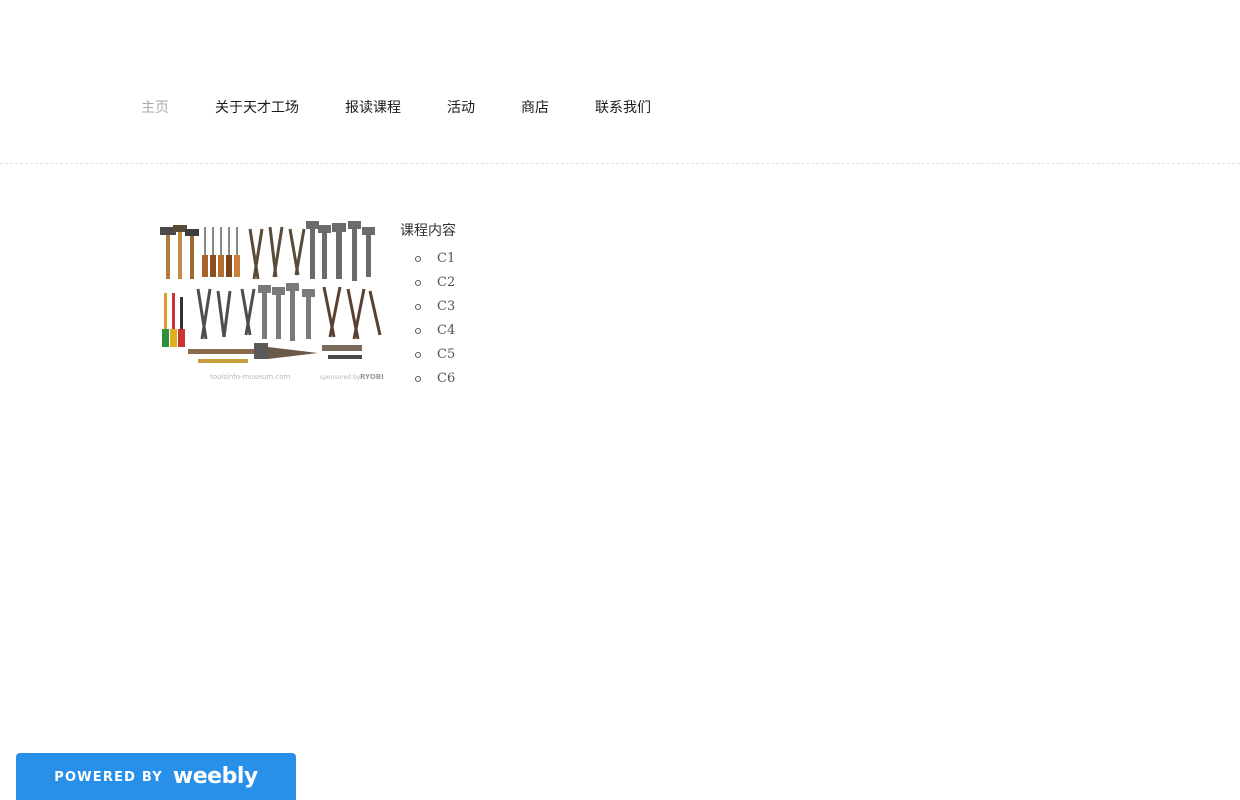 The image size is (1240, 800). What do you see at coordinates (446, 378) in the screenshot?
I see `course-label: C6` at bounding box center [446, 378].